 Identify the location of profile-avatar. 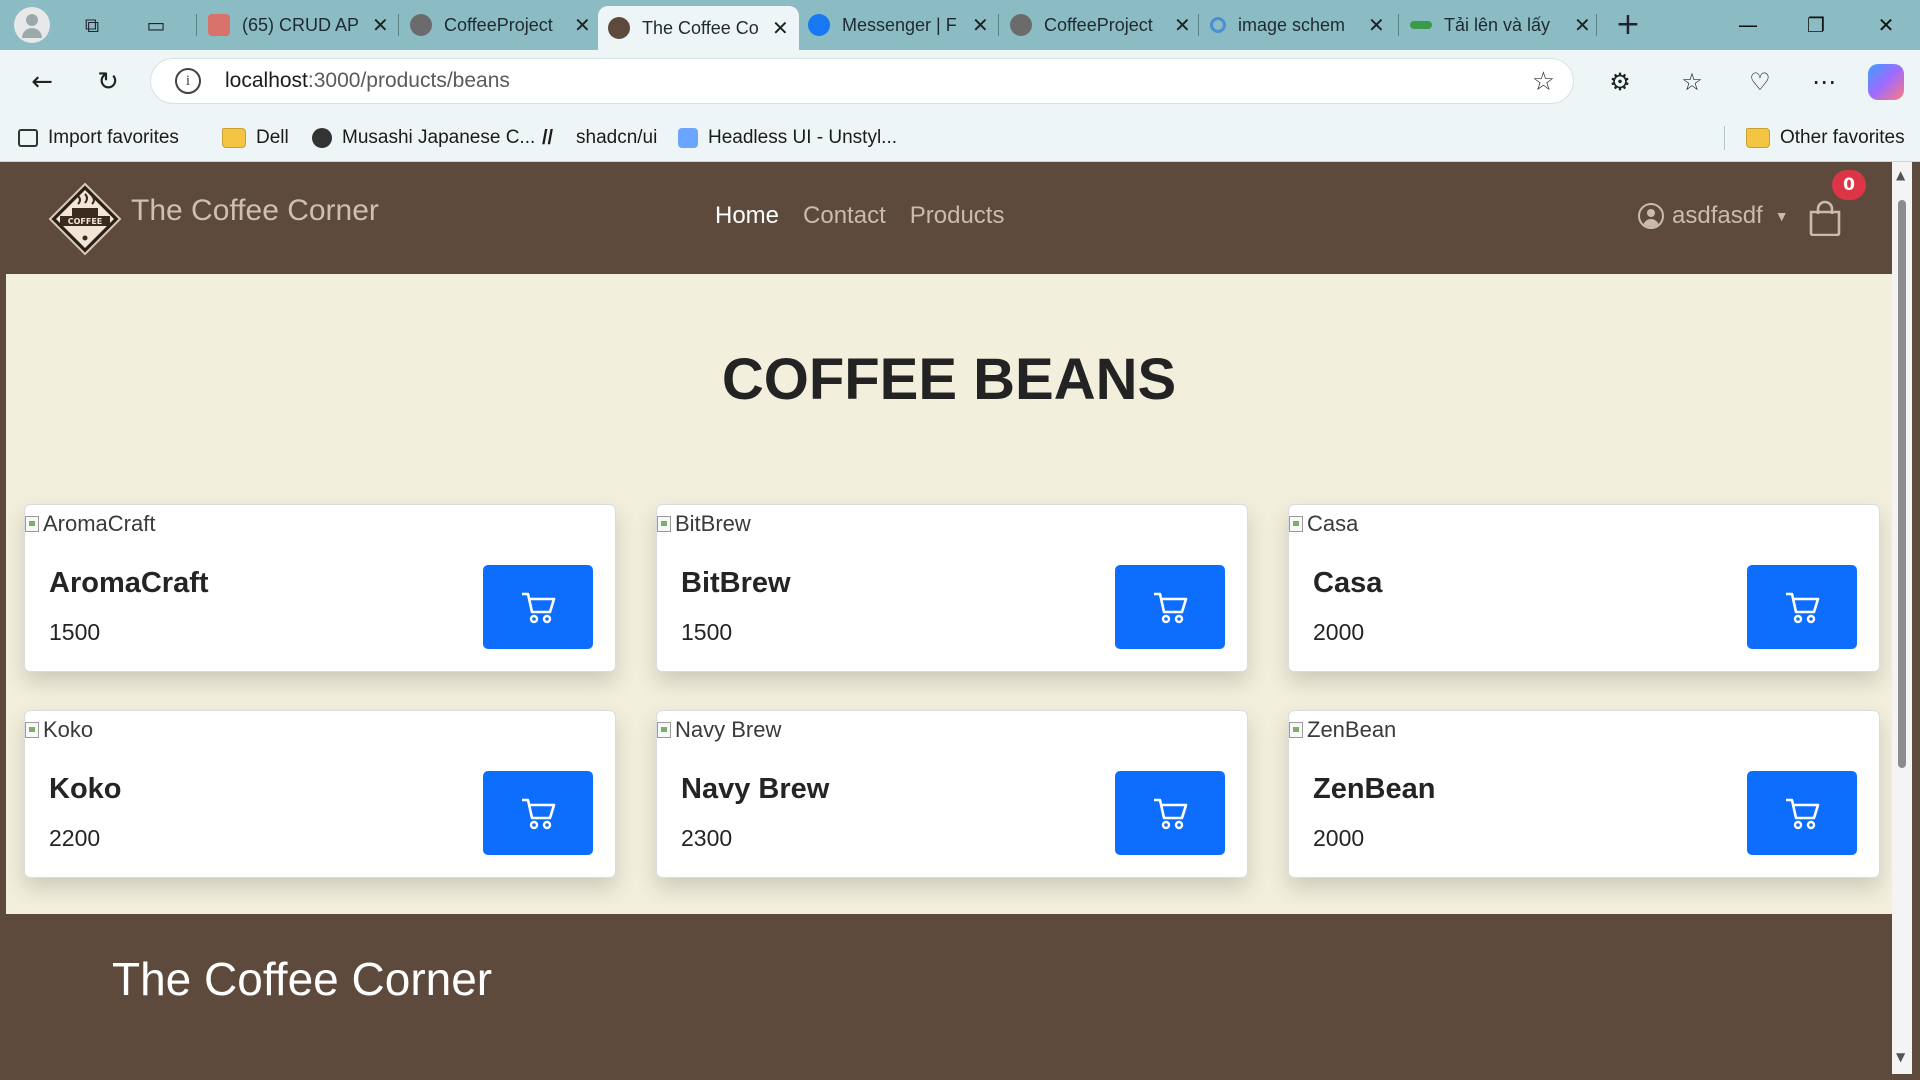
(32, 25).